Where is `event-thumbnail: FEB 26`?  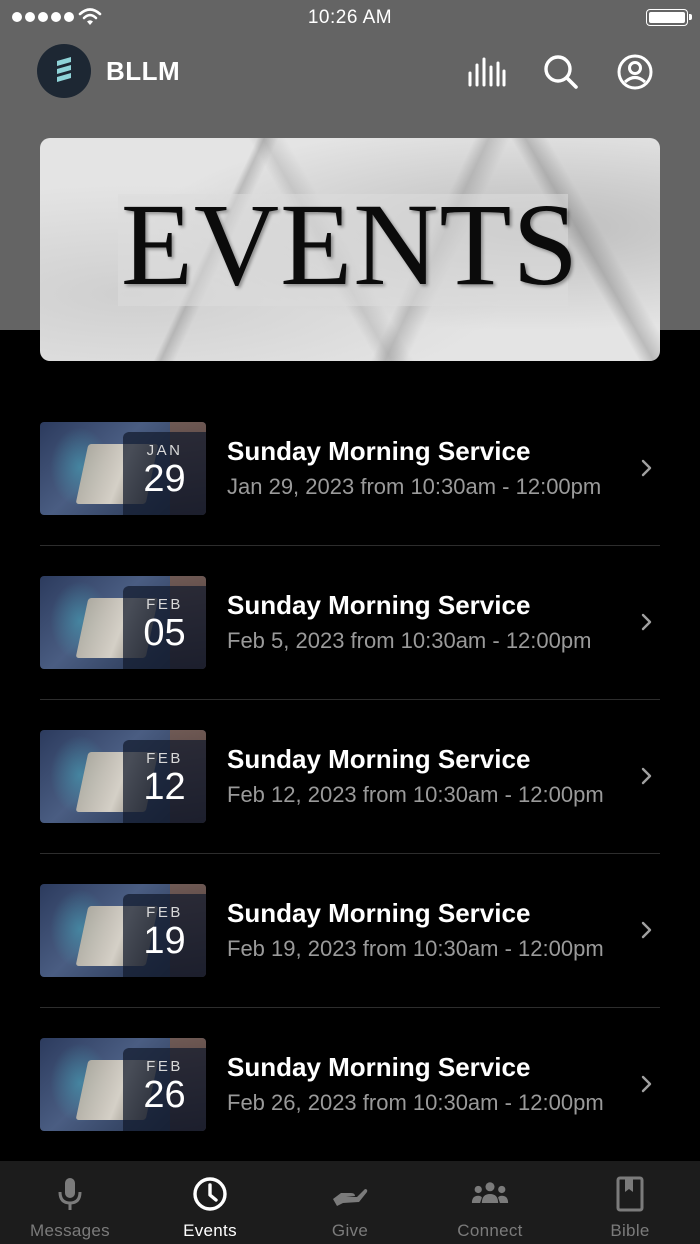
event-thumbnail: FEB 26 is located at coordinates (123, 1084).